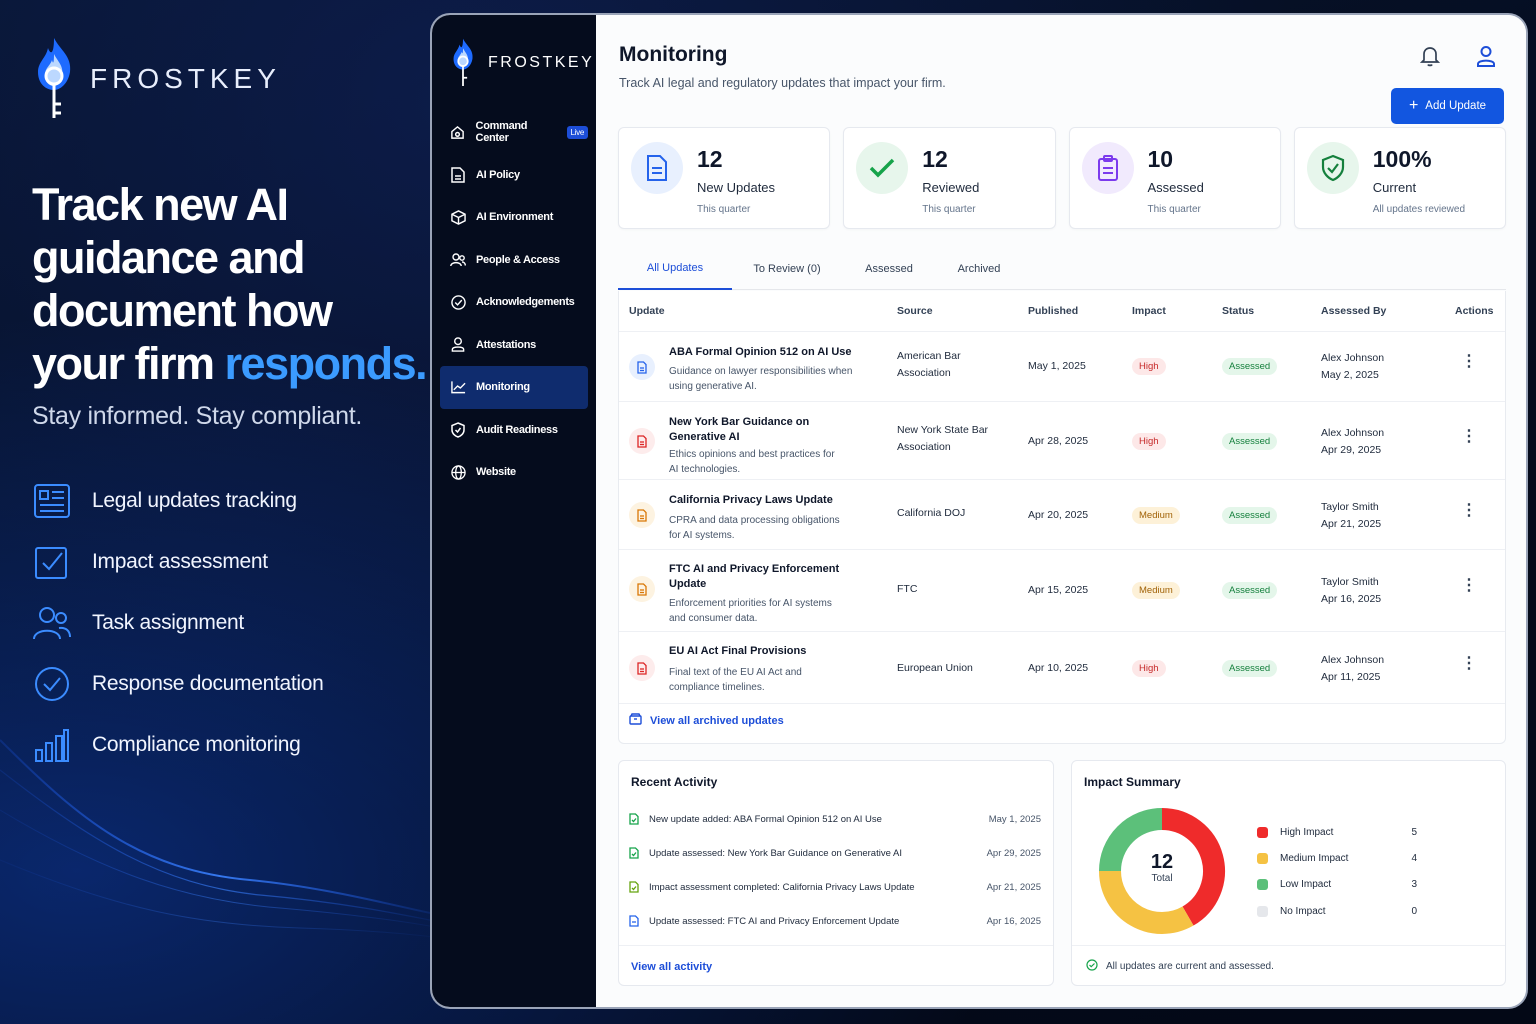  I want to click on legend-label: No Impact, so click(1303, 911).